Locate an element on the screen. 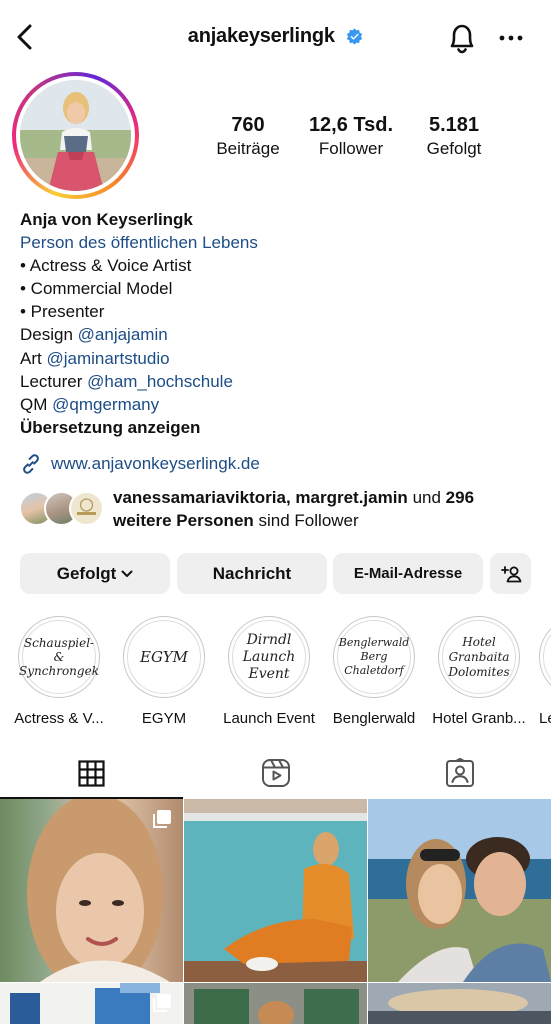 This screenshot has width=551, height=1024. link-icon is located at coordinates (31, 464).